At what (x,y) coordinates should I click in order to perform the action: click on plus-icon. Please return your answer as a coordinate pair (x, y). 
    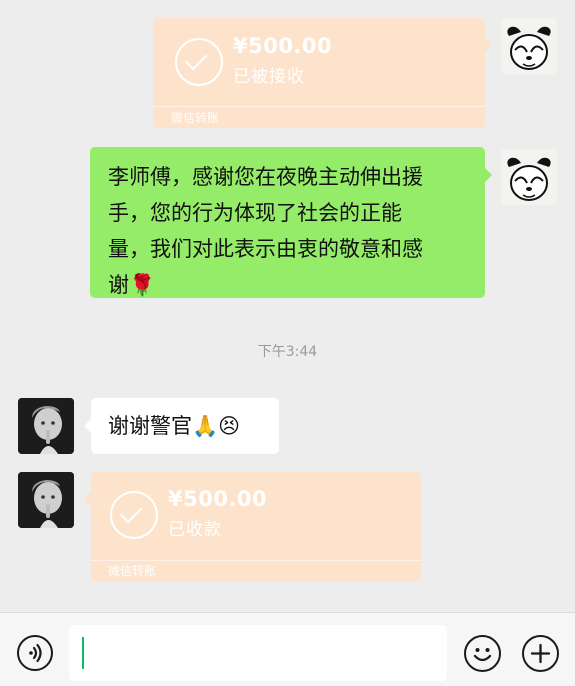
    Looking at the image, I should click on (540, 653).